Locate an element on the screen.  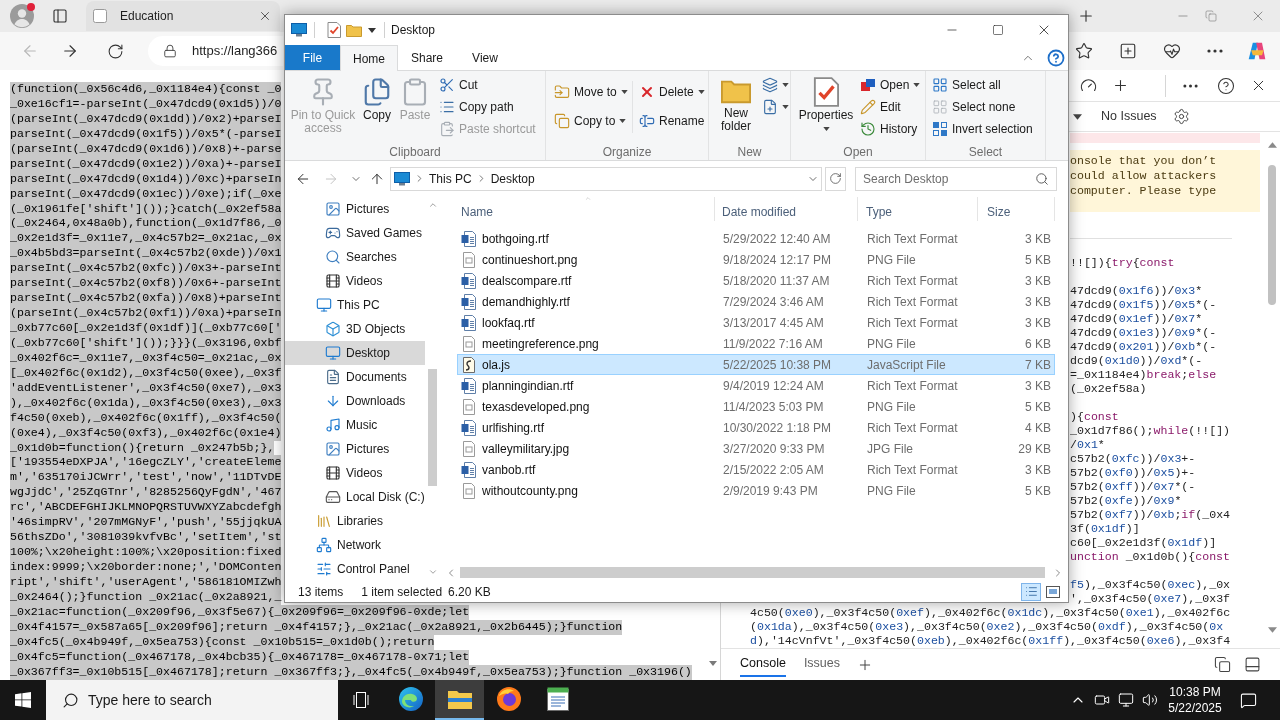
issues-counter: No Issues is located at coordinates (1129, 116).